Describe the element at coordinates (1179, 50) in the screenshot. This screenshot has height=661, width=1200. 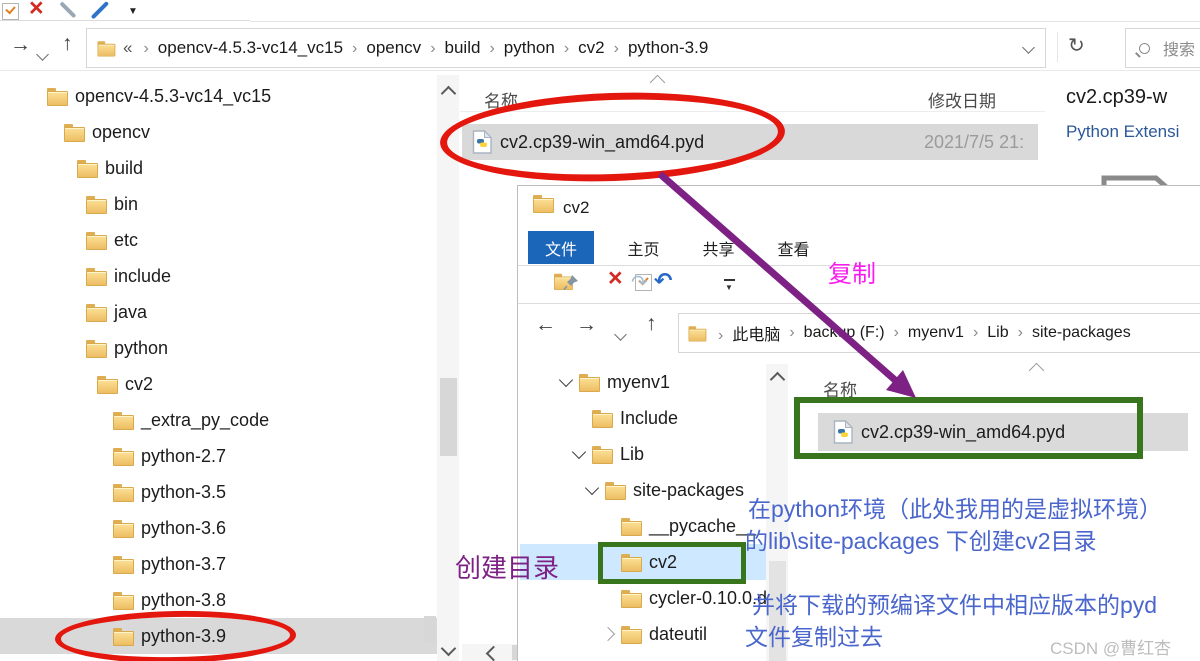
I see `search-placeholder: 搜索` at that location.